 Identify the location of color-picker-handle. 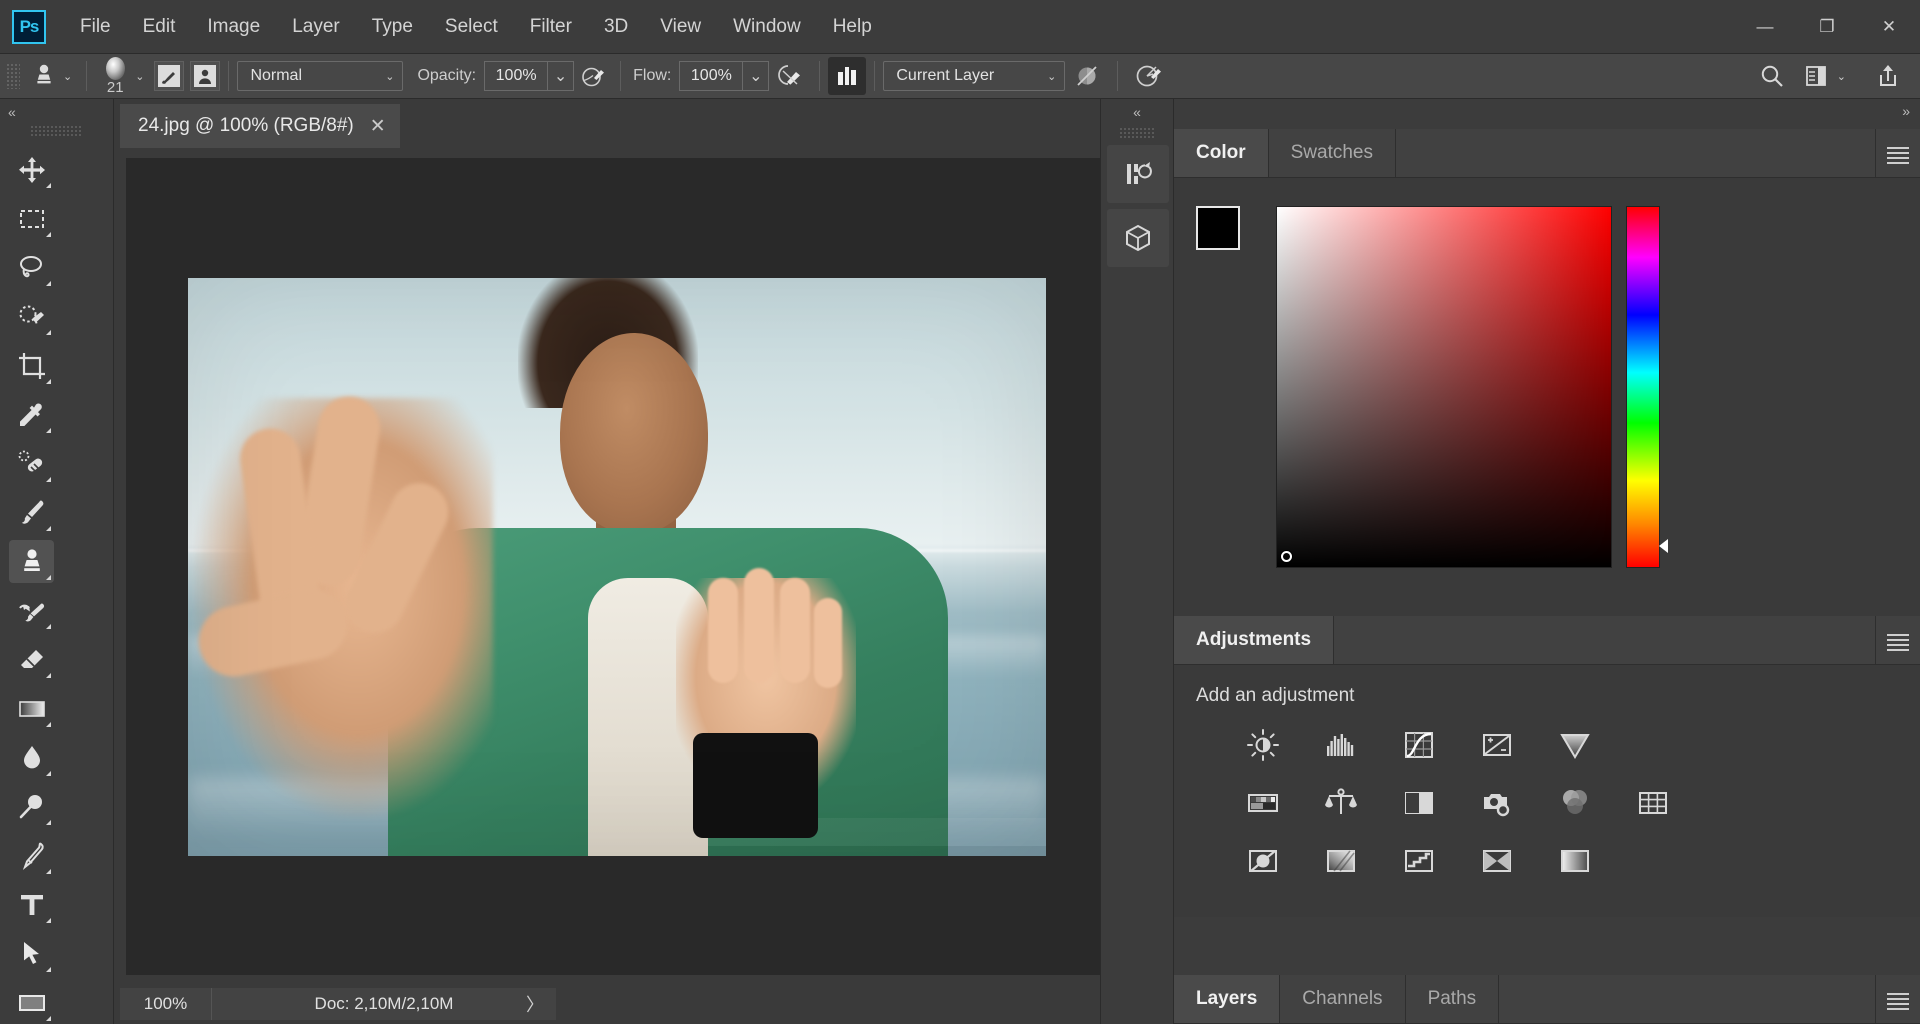
(1286, 556).